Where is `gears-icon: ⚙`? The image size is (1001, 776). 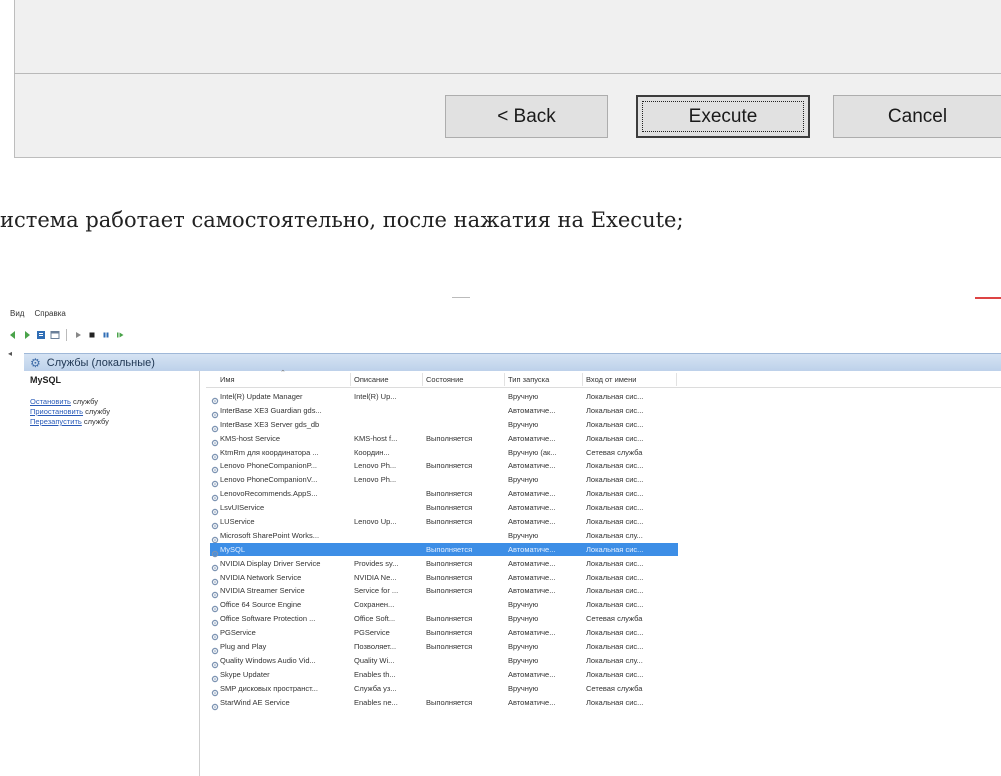
gears-icon: ⚙ is located at coordinates (35, 362).